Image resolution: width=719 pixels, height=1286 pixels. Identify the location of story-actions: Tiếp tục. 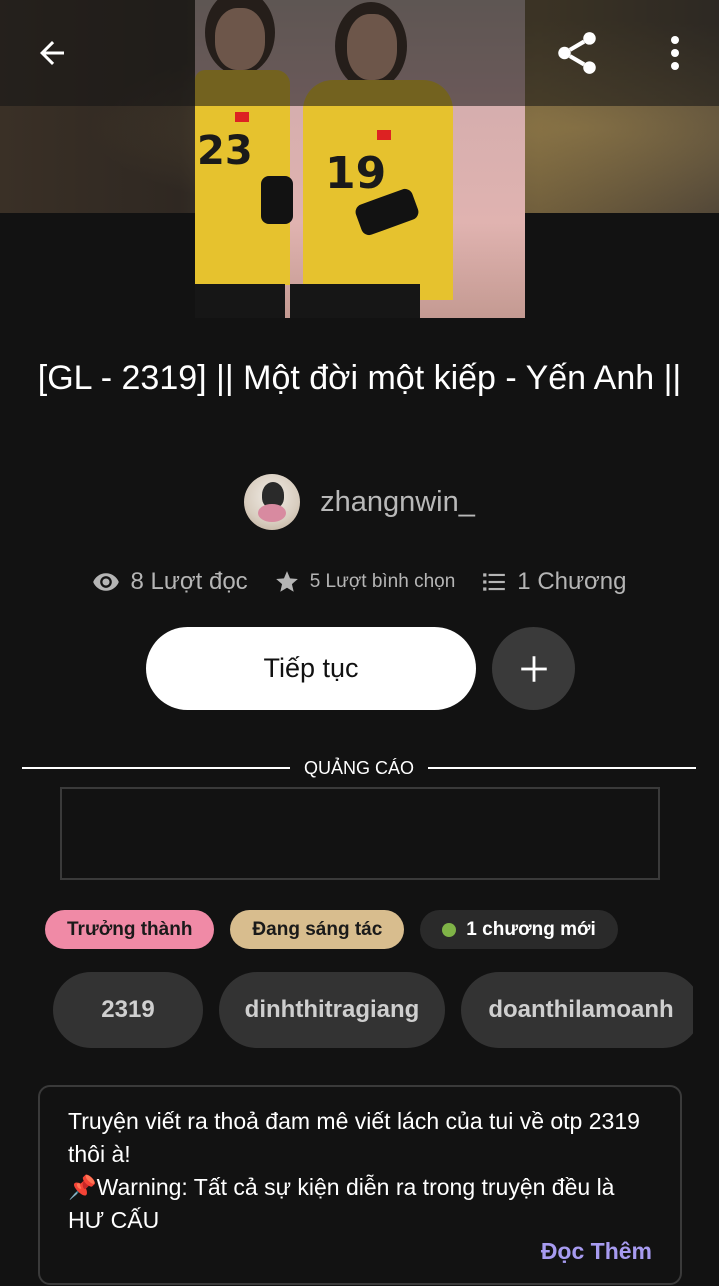
(360, 668).